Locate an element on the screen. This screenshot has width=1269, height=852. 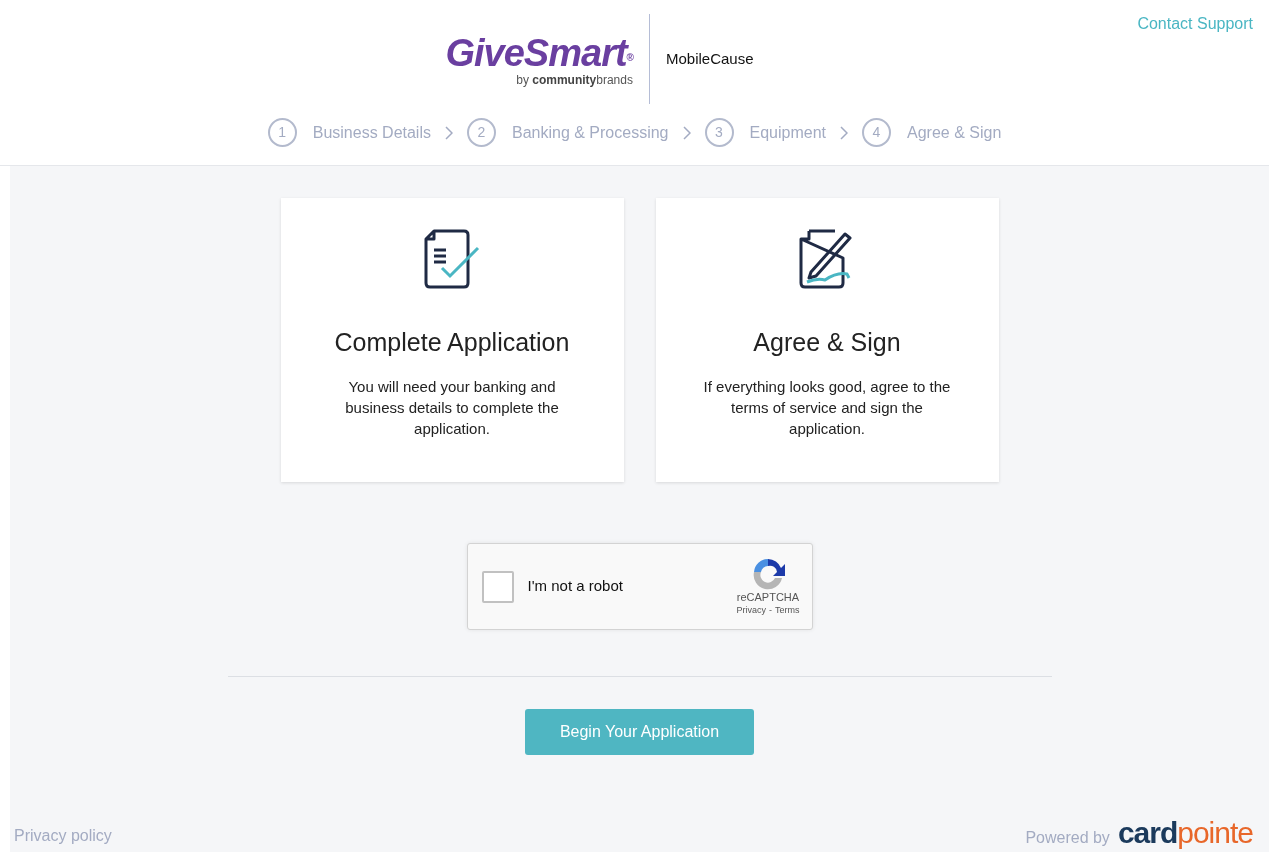
step-label: Business Details is located at coordinates (371, 132).